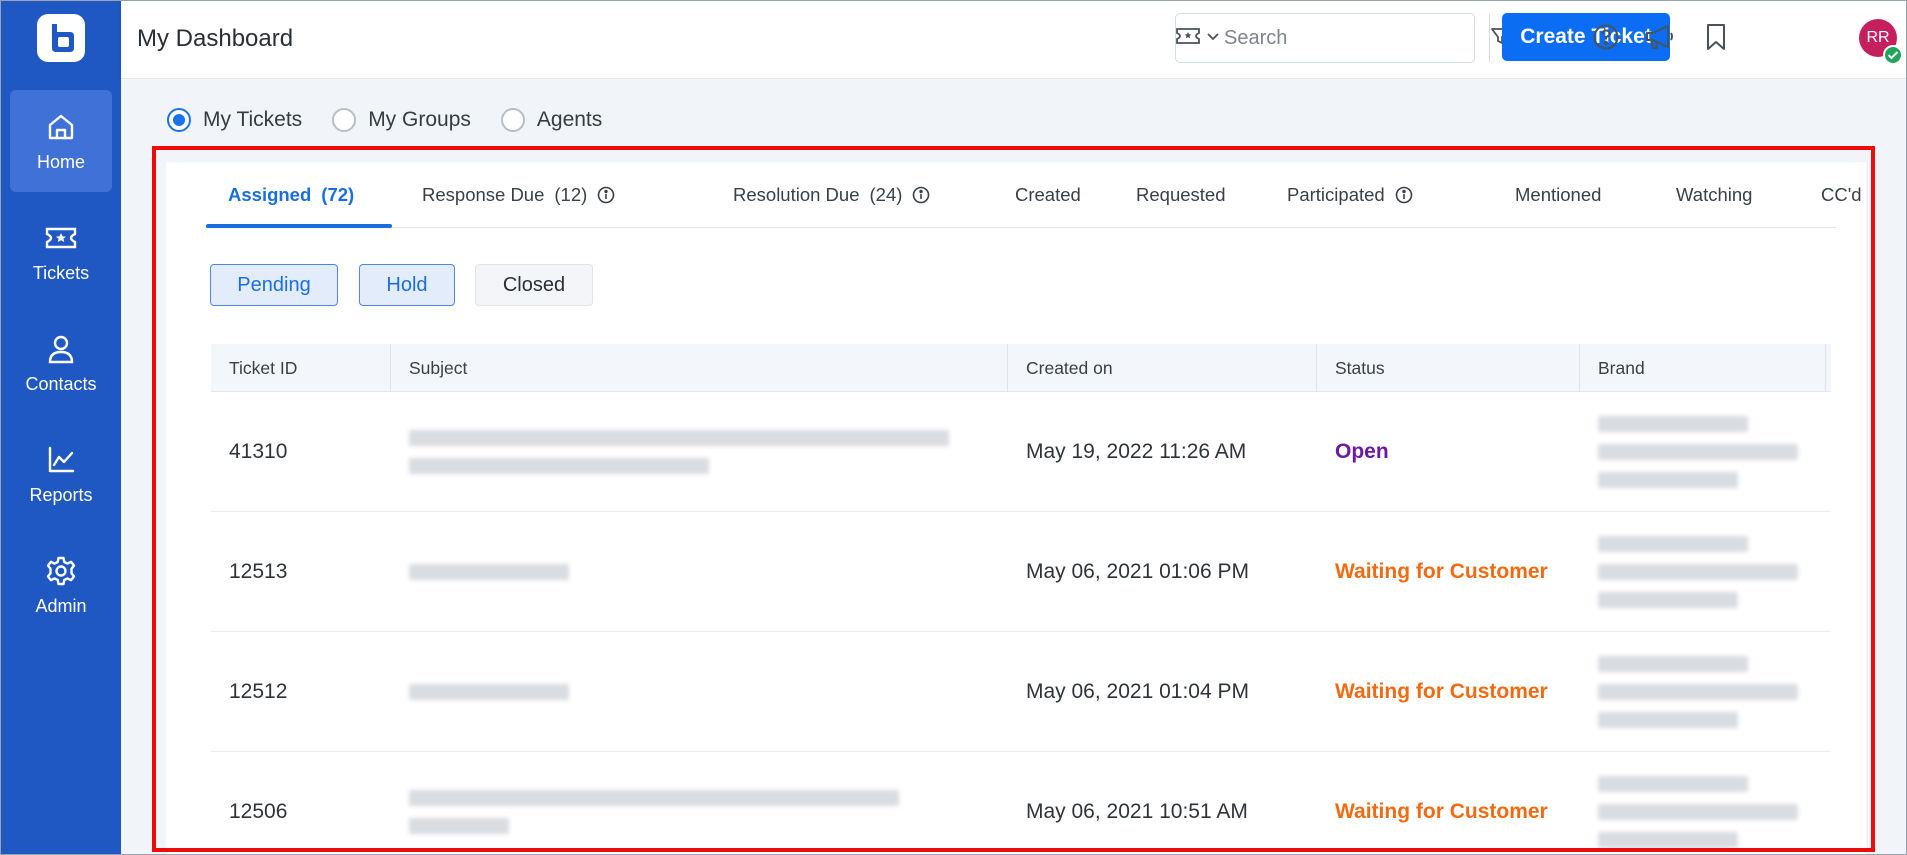 The height and width of the screenshot is (855, 1907). What do you see at coordinates (270, 194) in the screenshot?
I see `tab-label: Assigned` at bounding box center [270, 194].